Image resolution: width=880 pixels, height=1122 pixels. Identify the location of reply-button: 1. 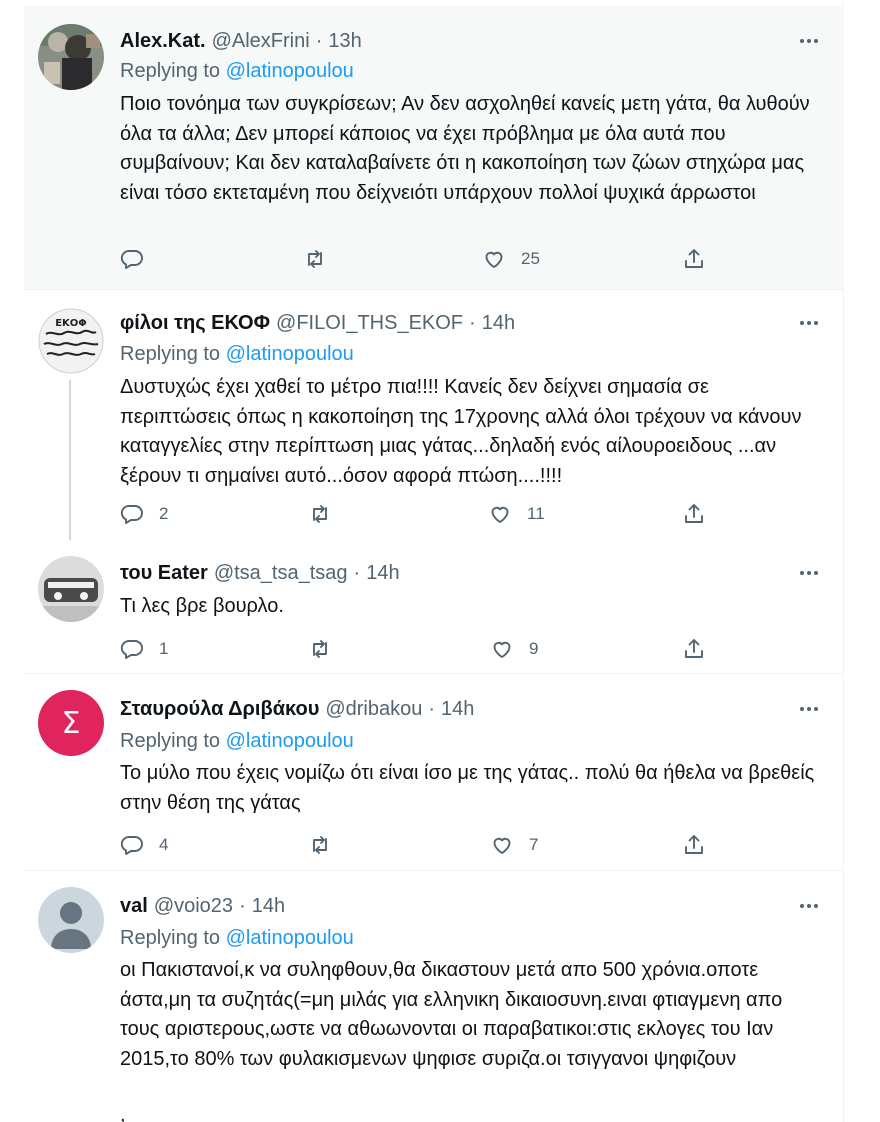
(144, 649).